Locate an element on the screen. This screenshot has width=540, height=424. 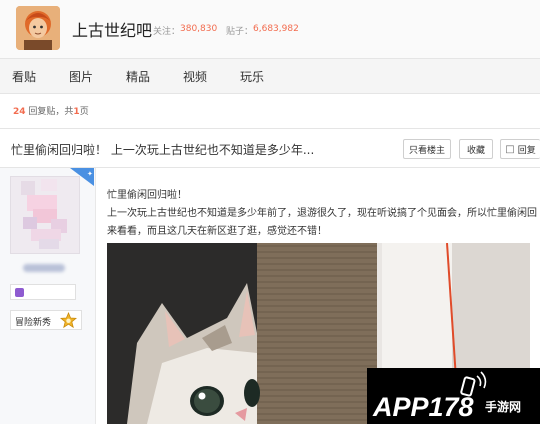
forum-avatar is located at coordinates (38, 28).